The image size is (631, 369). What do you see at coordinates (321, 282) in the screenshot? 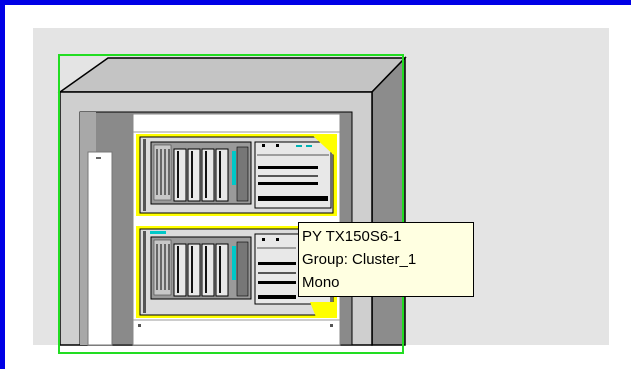
I see `tooltip-type: Mono` at bounding box center [321, 282].